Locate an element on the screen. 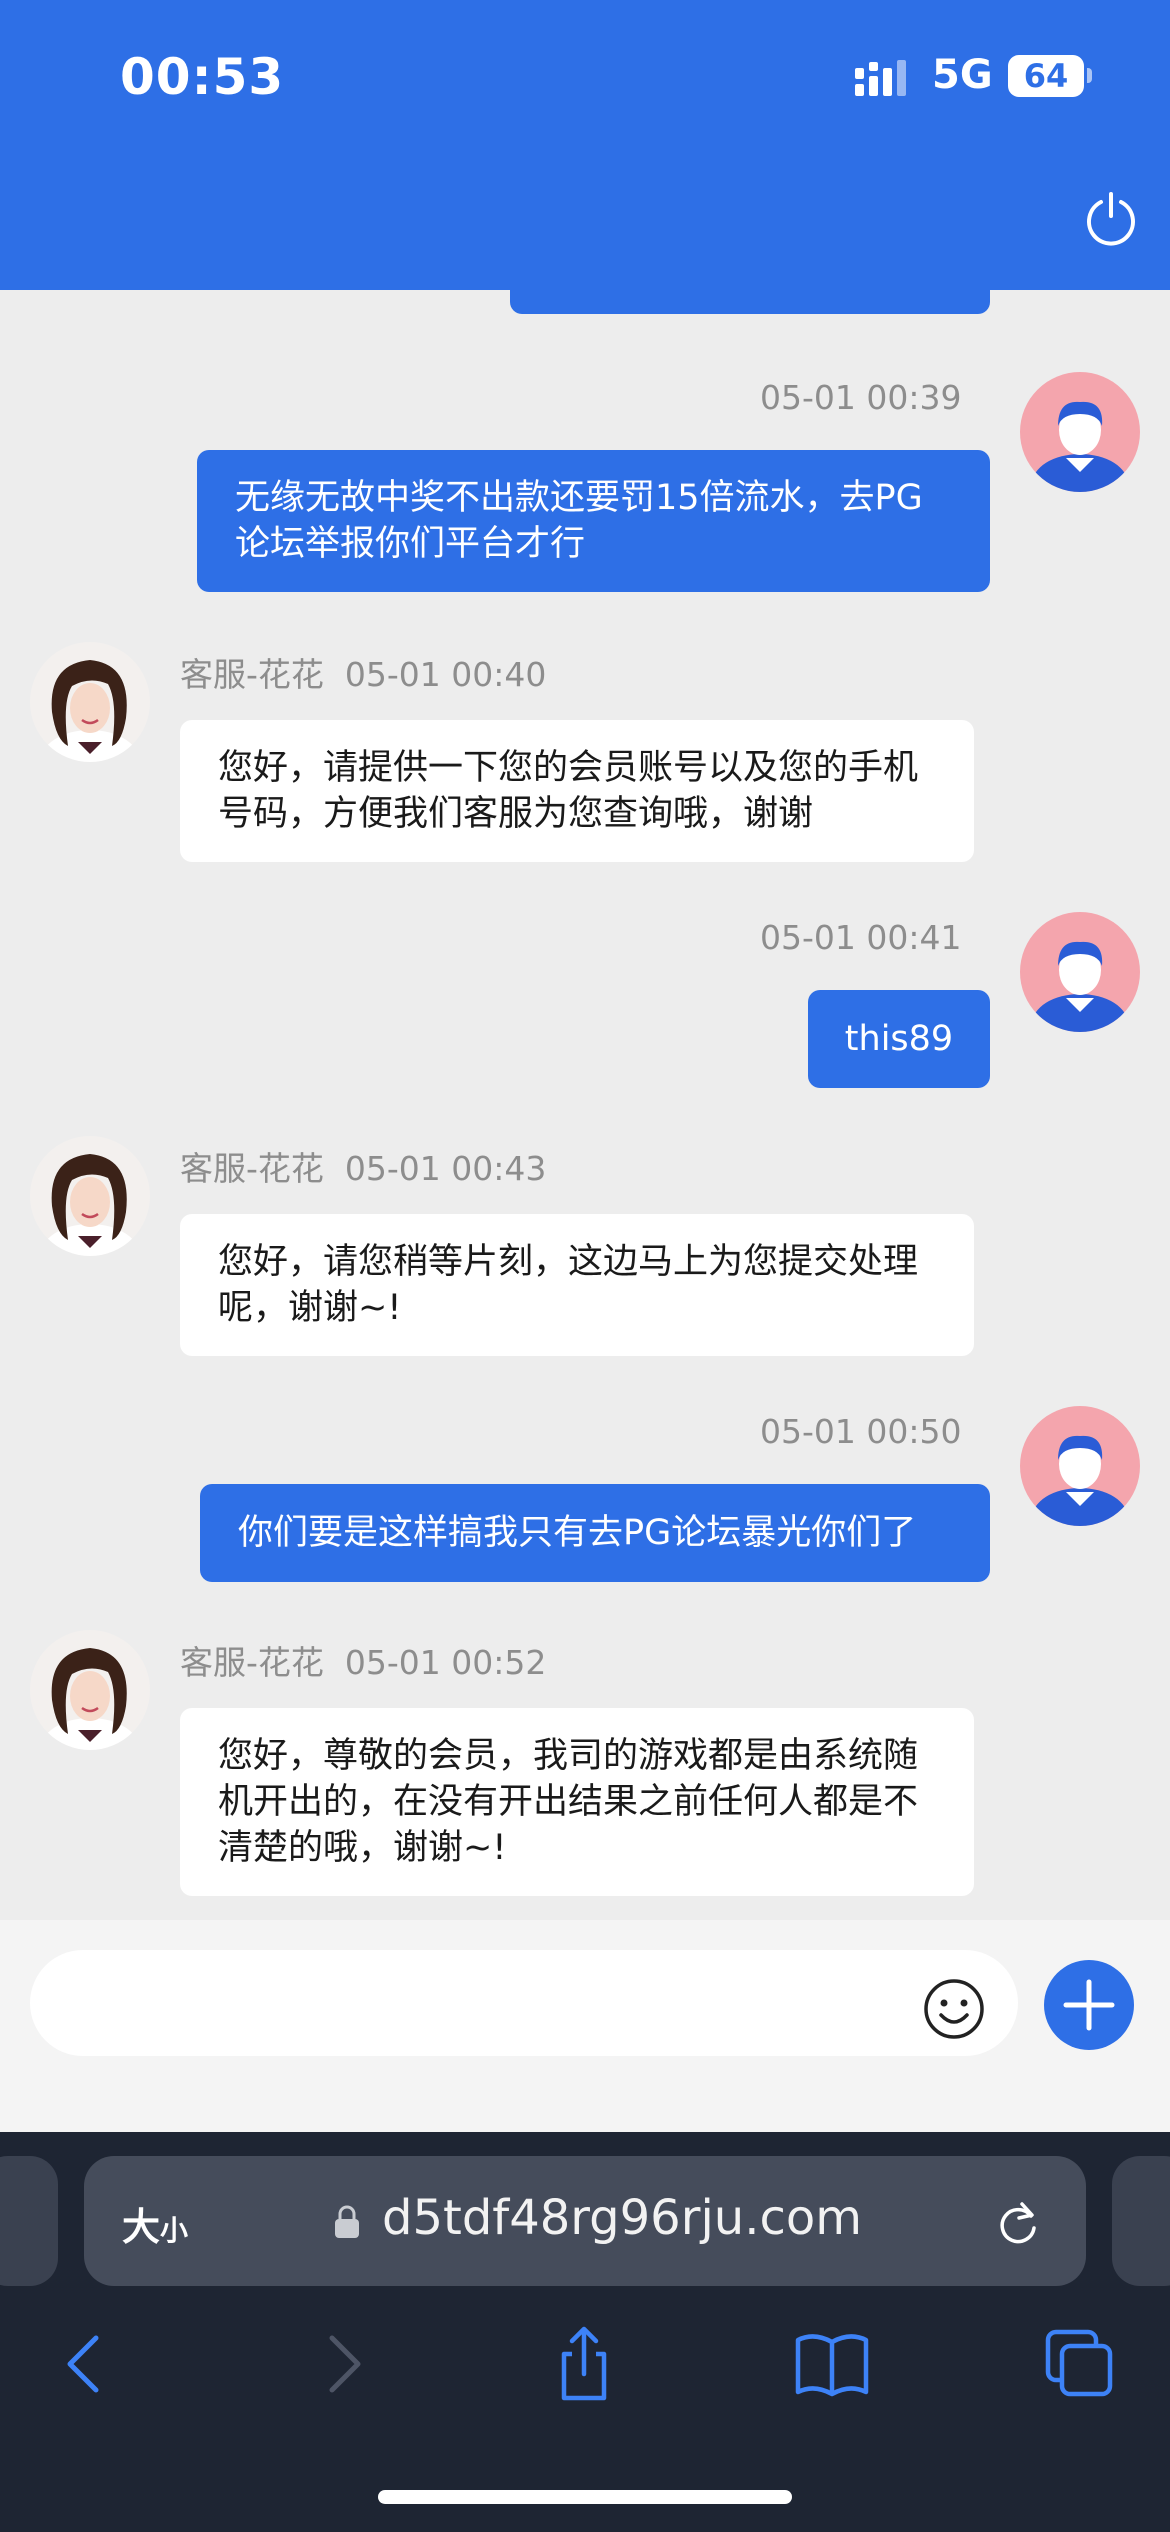  message-time: 05-01 00:39 is located at coordinates (861, 397).